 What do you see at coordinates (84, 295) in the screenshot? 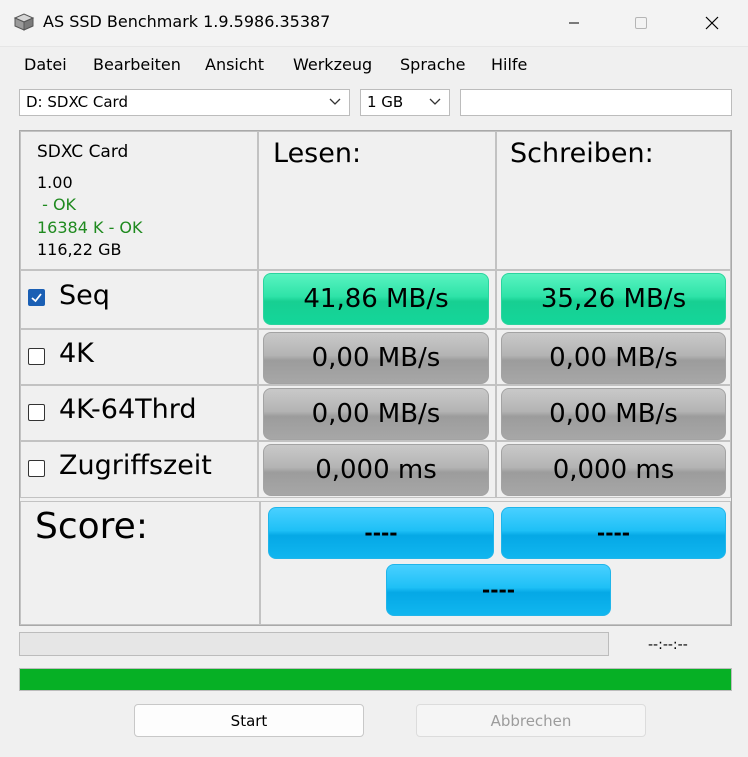
I see `label-seq: Seq` at bounding box center [84, 295].